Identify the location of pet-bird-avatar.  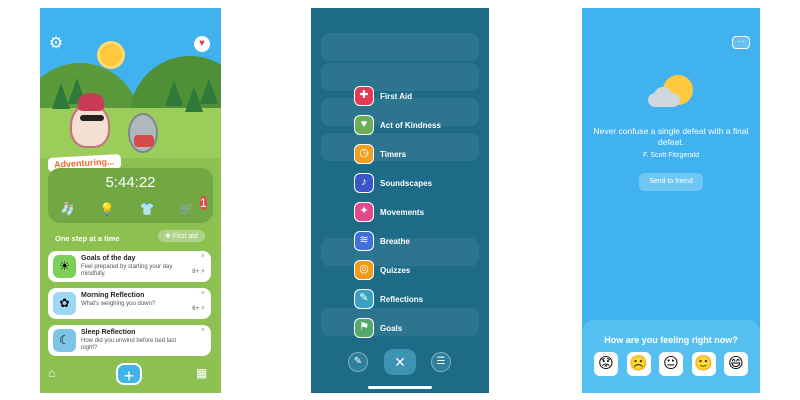
(90, 120).